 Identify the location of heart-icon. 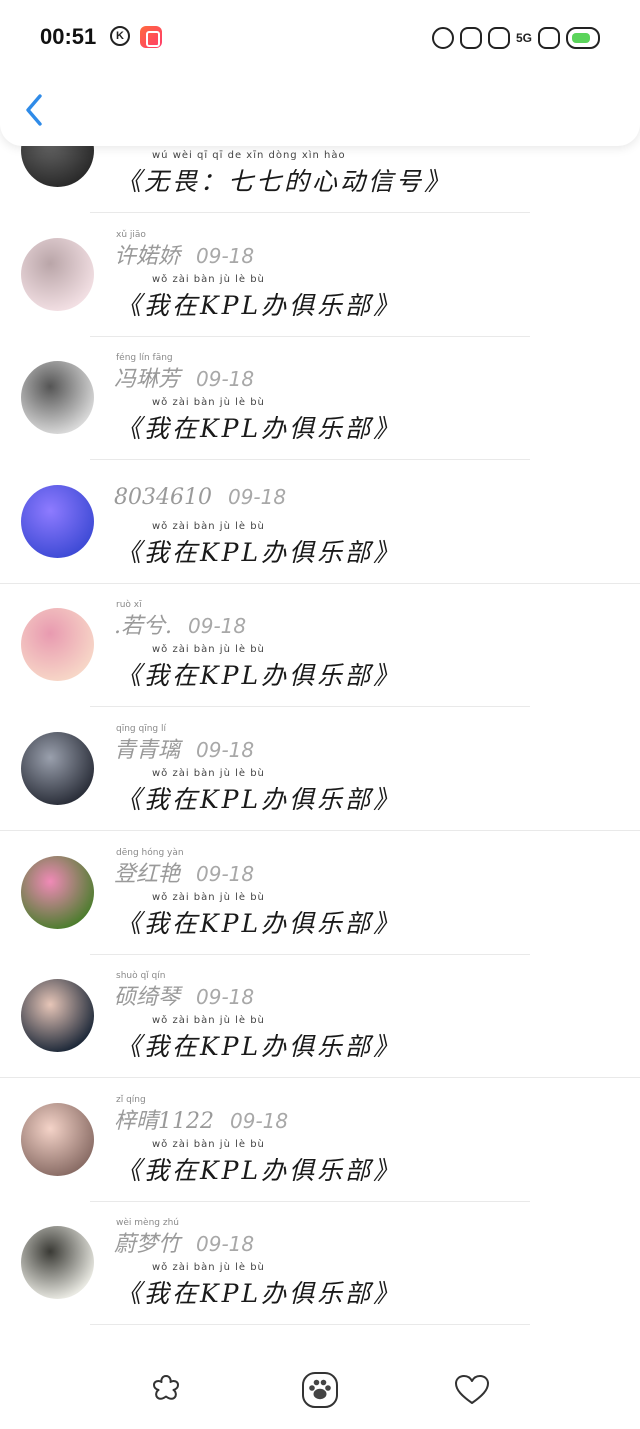
(472, 1390).